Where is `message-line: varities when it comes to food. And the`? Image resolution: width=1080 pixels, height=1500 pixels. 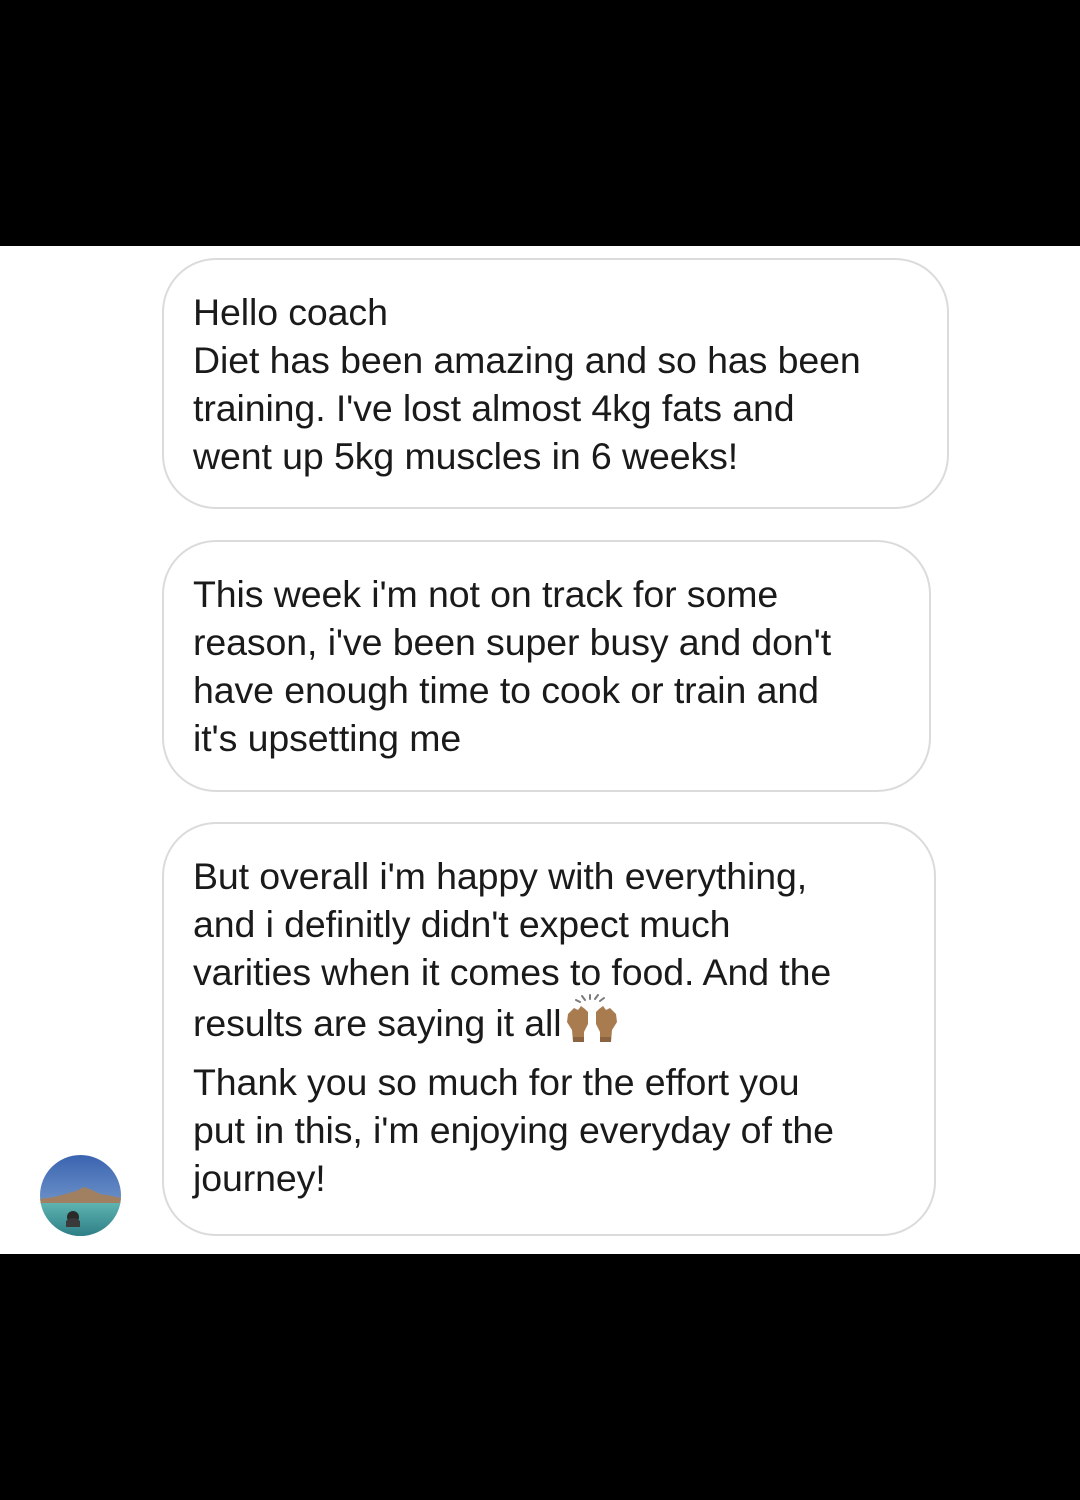
message-line: varities when it comes to food. And the is located at coordinates (512, 972).